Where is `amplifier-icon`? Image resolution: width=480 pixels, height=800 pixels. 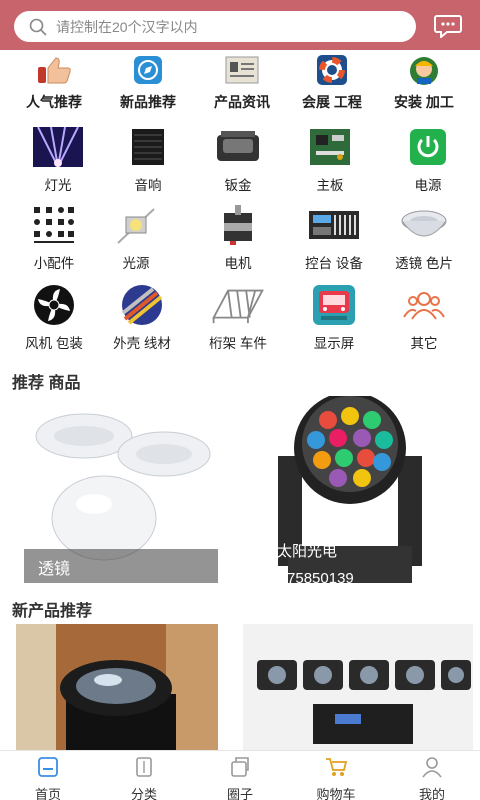
amplifier-icon is located at coordinates (148, 147).